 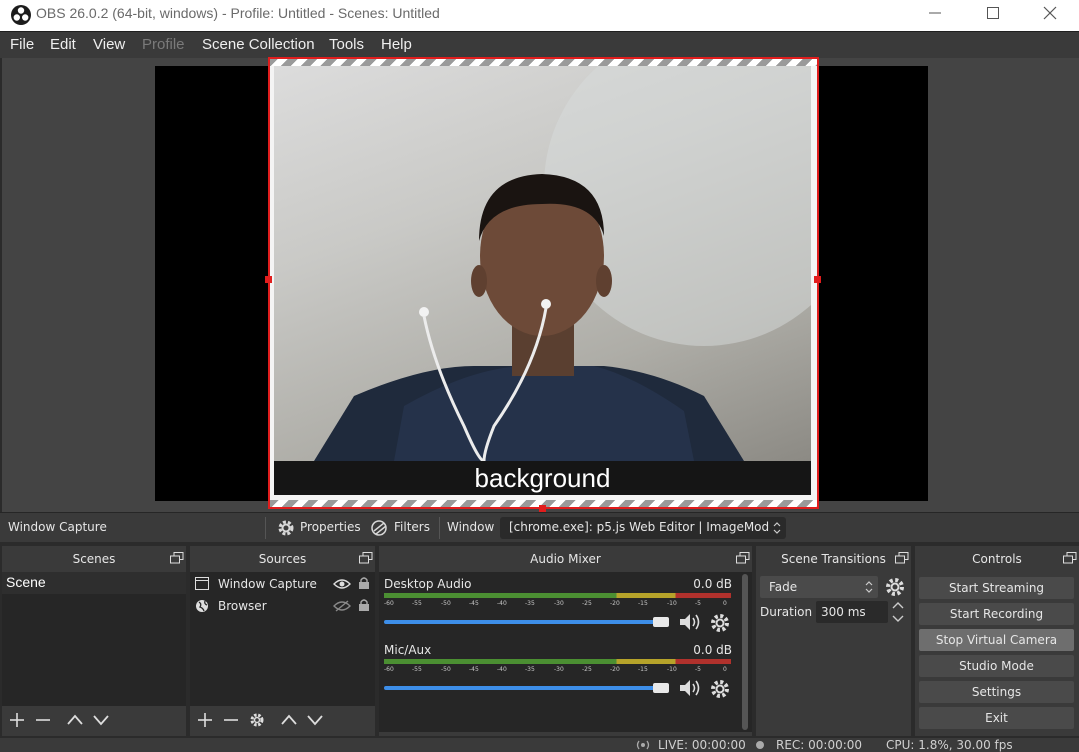 I want to click on source-name: Browser, so click(x=242, y=606).